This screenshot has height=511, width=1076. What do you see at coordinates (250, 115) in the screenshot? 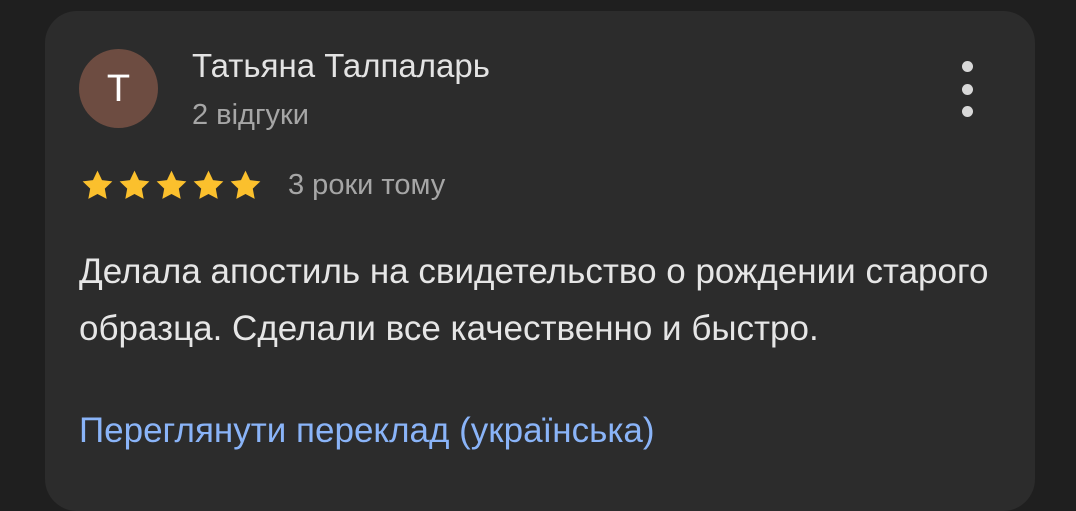
I see `author-review-count: 2 відгуки` at bounding box center [250, 115].